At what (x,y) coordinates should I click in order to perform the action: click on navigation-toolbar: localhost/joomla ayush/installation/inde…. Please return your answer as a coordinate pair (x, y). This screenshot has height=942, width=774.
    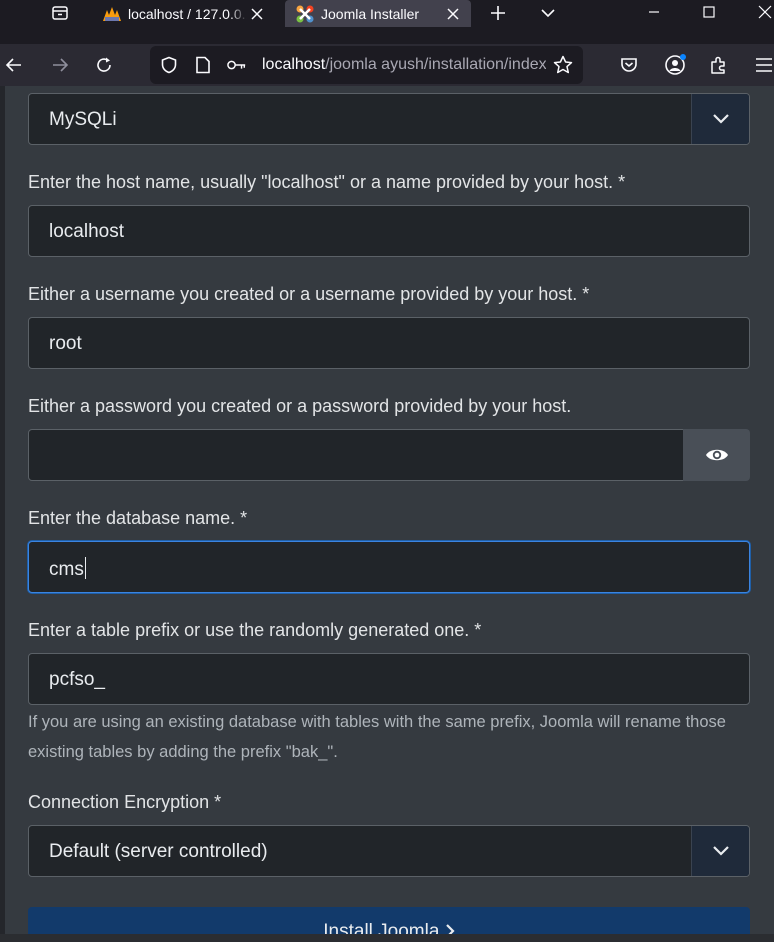
    Looking at the image, I should click on (387, 65).